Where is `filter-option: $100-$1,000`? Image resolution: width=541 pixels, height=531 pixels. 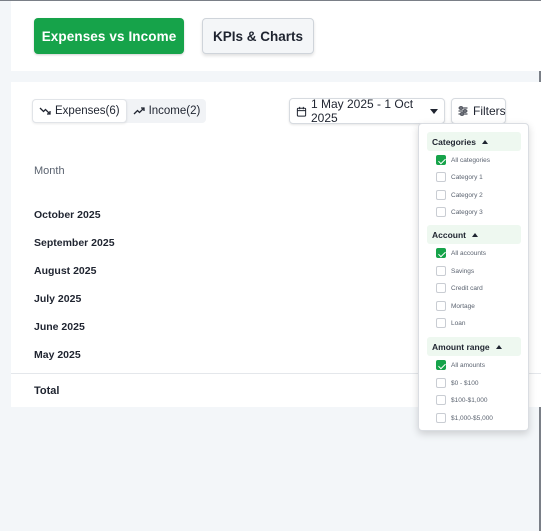
filter-option: $100-$1,000 is located at coordinates (462, 400).